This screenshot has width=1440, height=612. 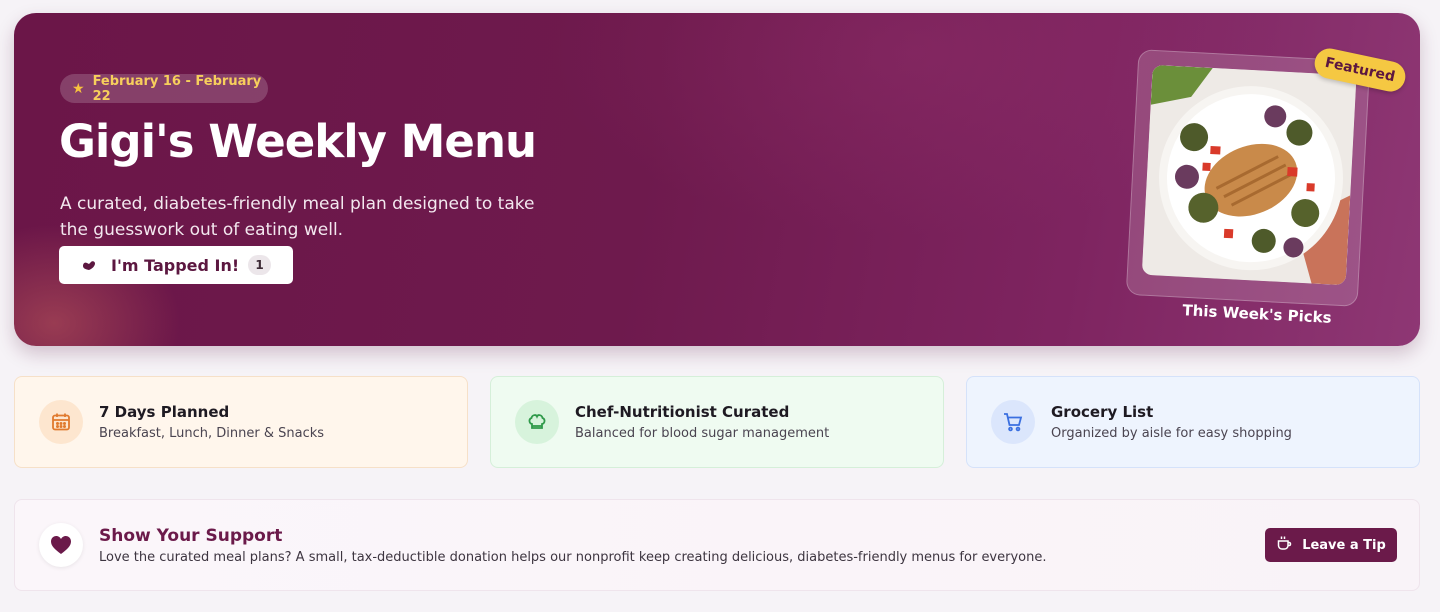 What do you see at coordinates (1013, 422) in the screenshot?
I see `cart-icon` at bounding box center [1013, 422].